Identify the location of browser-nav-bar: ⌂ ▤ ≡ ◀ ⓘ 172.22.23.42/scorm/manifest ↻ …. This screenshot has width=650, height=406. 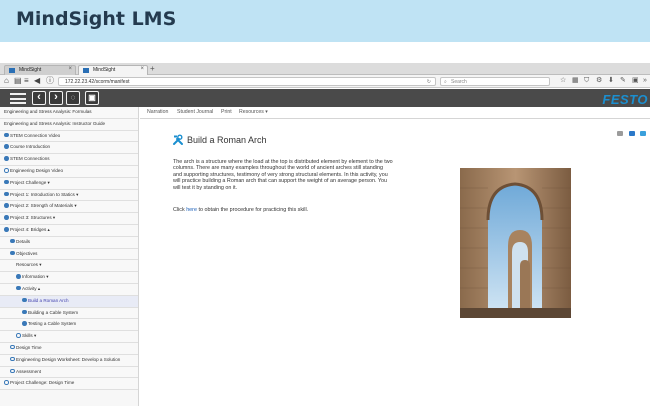
(325, 81).